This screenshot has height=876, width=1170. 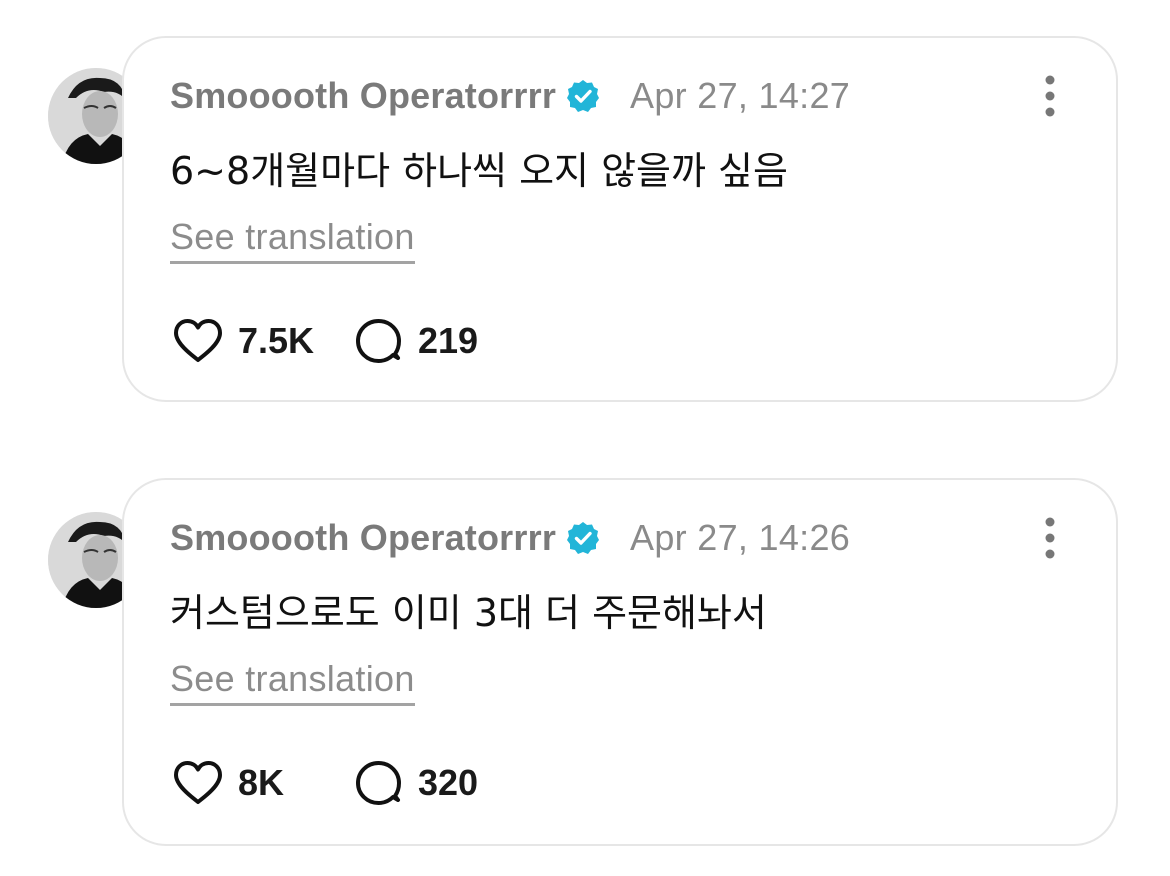 I want to click on like-button: 7.5K, so click(x=262, y=341).